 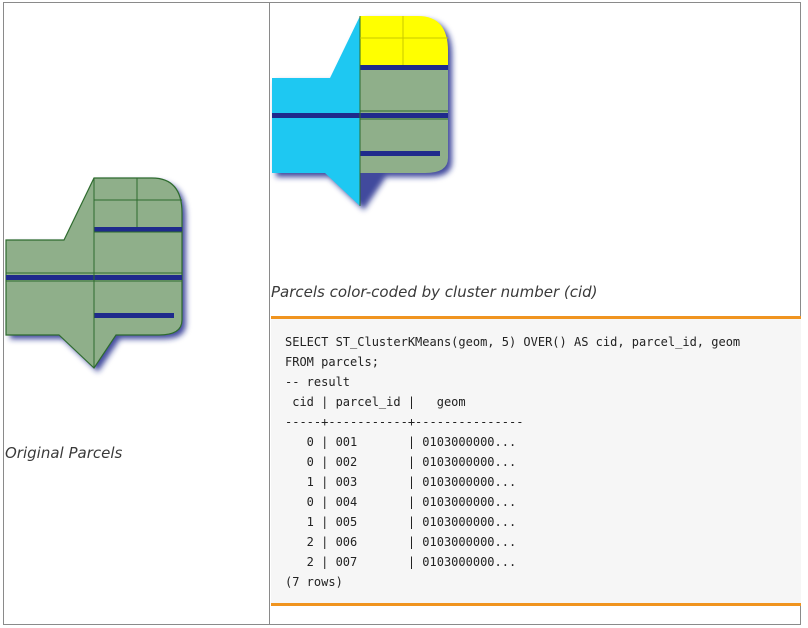 What do you see at coordinates (404, 121) in the screenshot?
I see `cluster-green-parcels` at bounding box center [404, 121].